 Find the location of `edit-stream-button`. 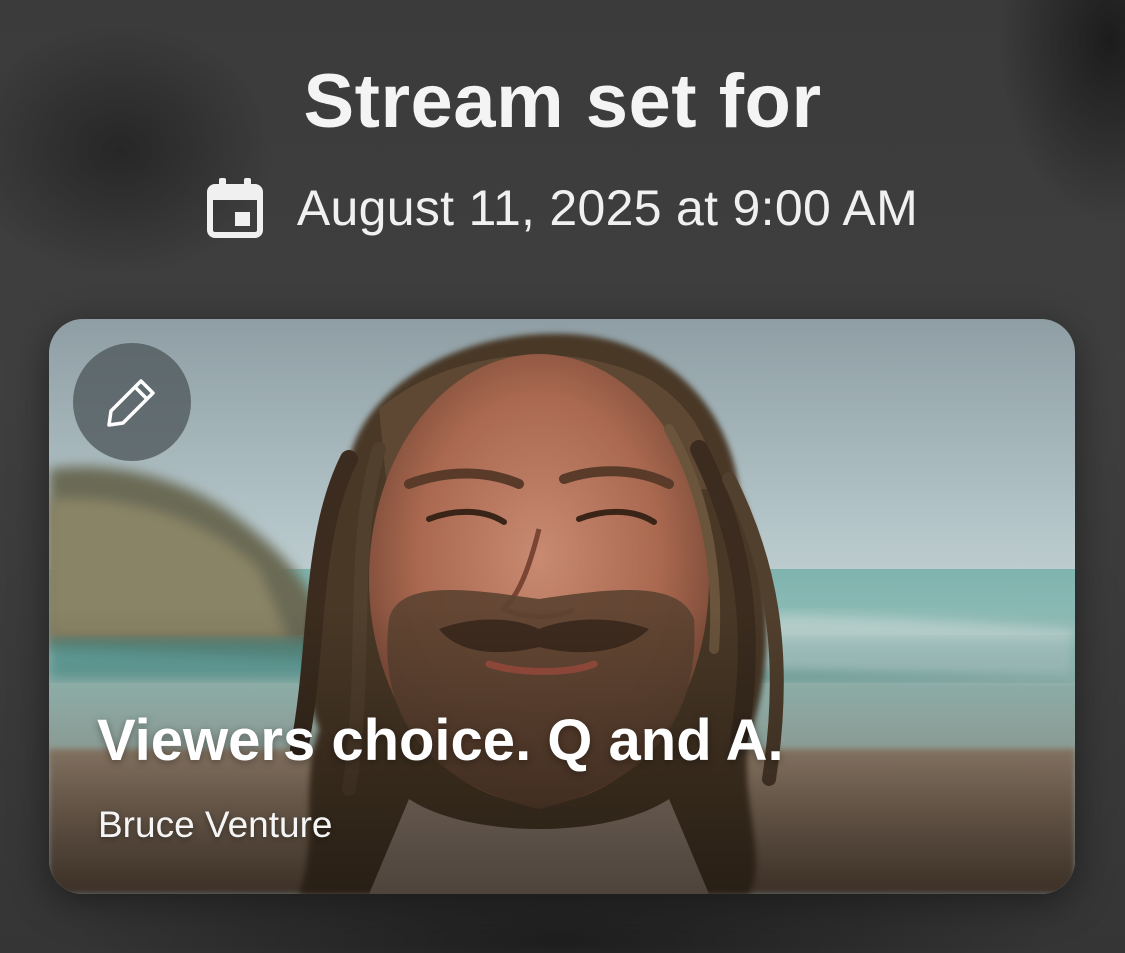

edit-stream-button is located at coordinates (132, 402).